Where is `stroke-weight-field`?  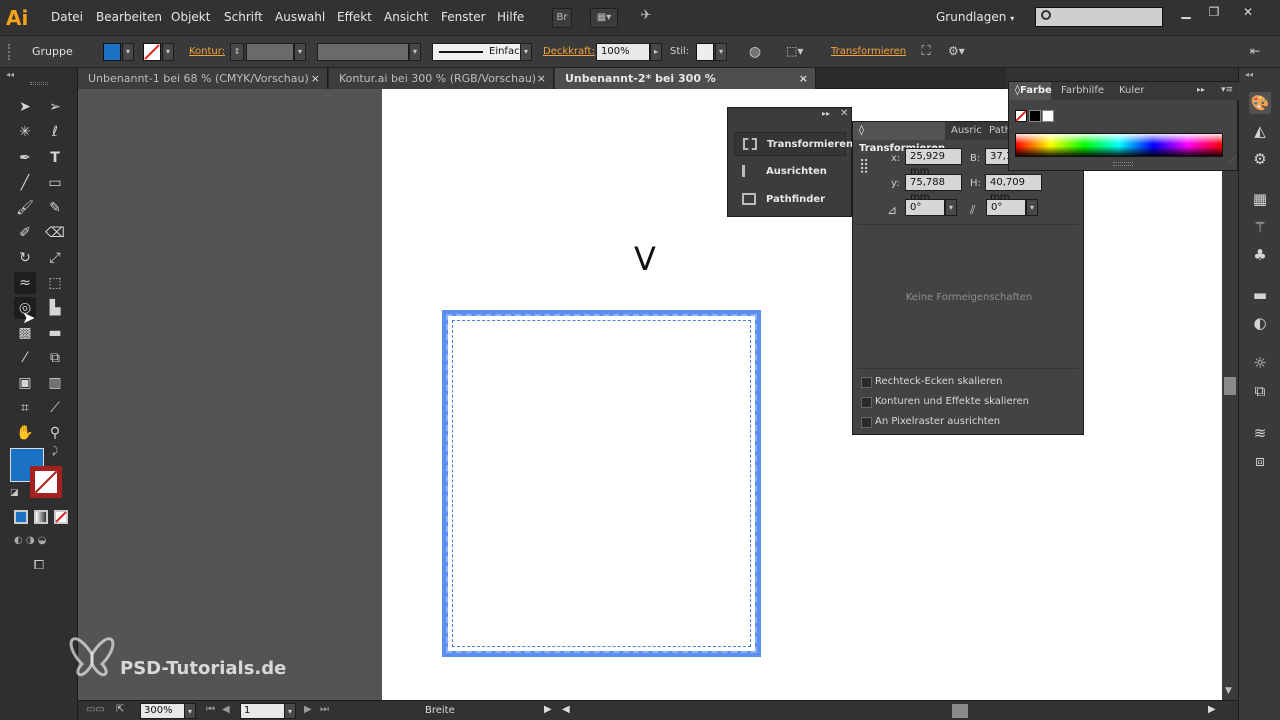 stroke-weight-field is located at coordinates (270, 52).